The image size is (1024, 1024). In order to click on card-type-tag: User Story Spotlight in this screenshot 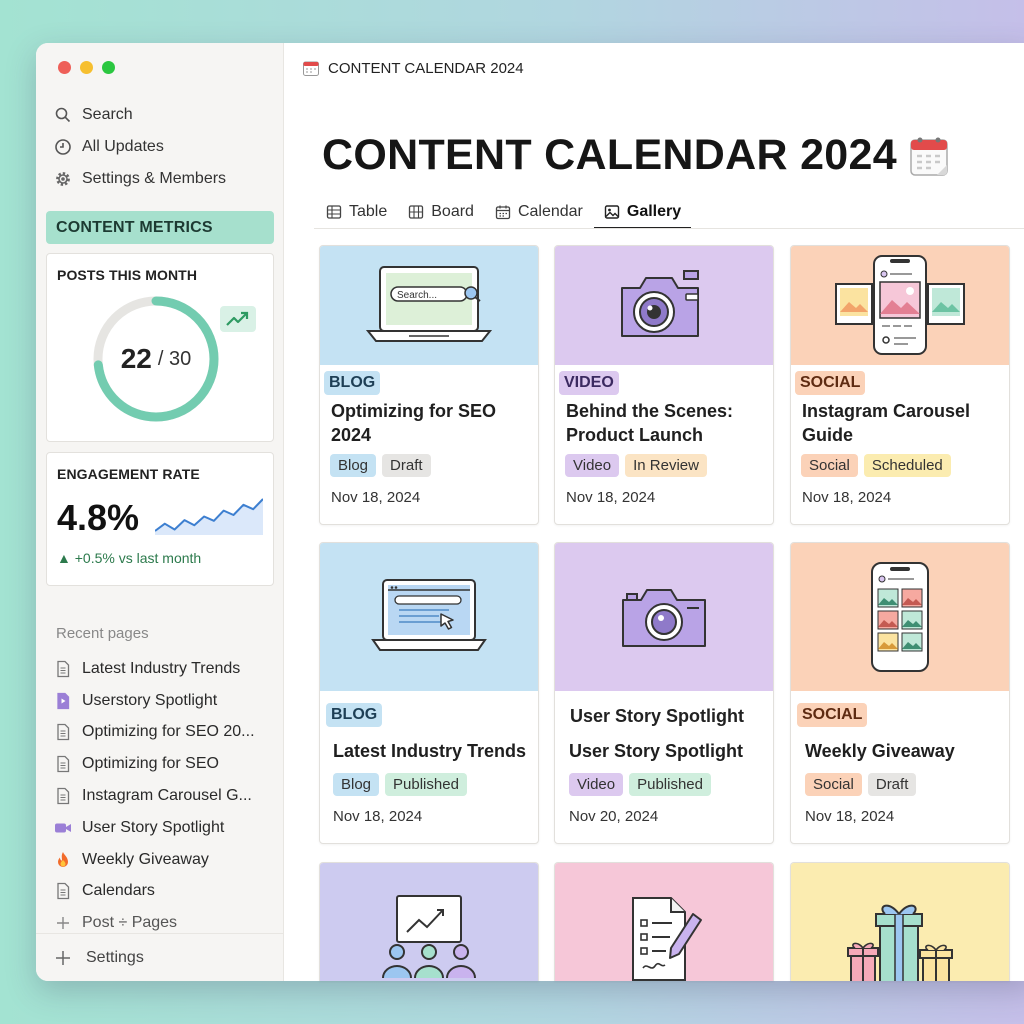, I will do `click(657, 716)`.